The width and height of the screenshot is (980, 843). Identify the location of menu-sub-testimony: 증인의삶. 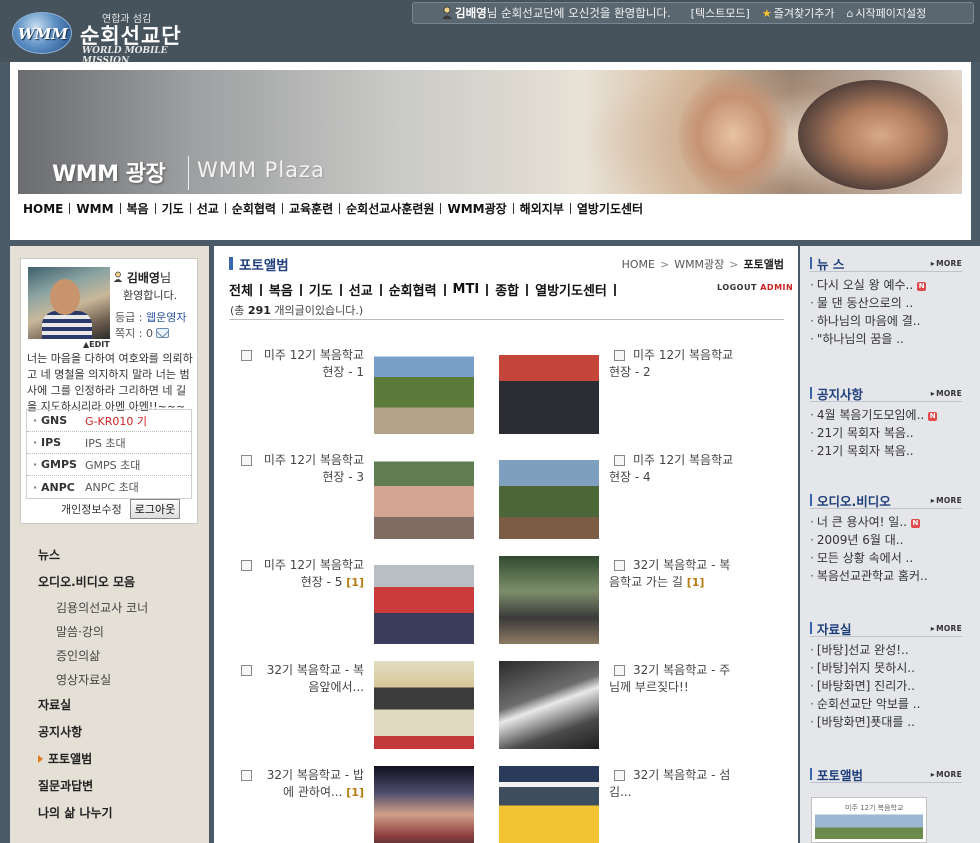
(123, 656).